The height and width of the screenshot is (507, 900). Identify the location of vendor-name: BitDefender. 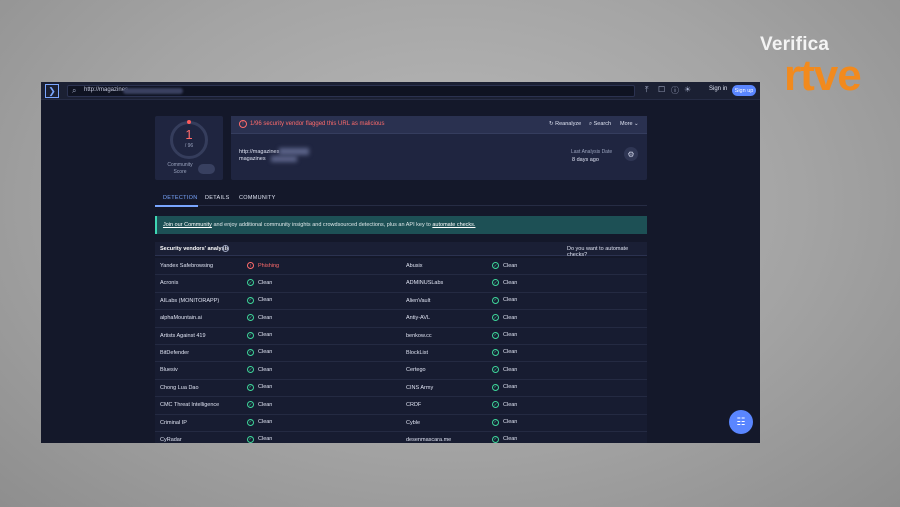
(175, 352).